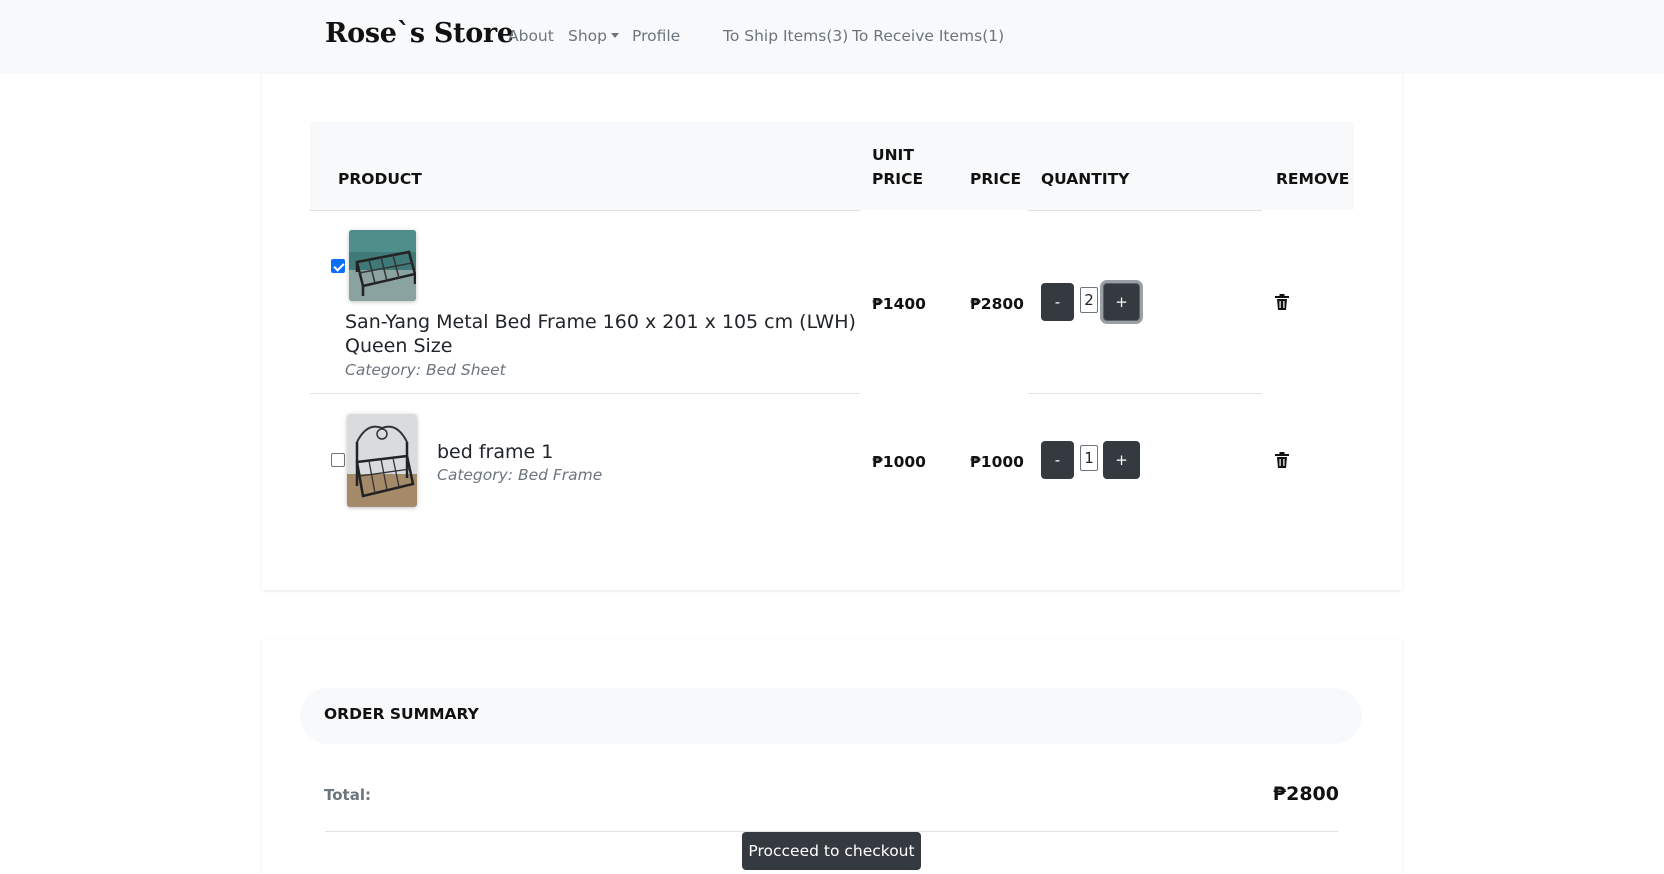  Describe the element at coordinates (656, 36) in the screenshot. I see `nav-profile-link: Profile` at that location.